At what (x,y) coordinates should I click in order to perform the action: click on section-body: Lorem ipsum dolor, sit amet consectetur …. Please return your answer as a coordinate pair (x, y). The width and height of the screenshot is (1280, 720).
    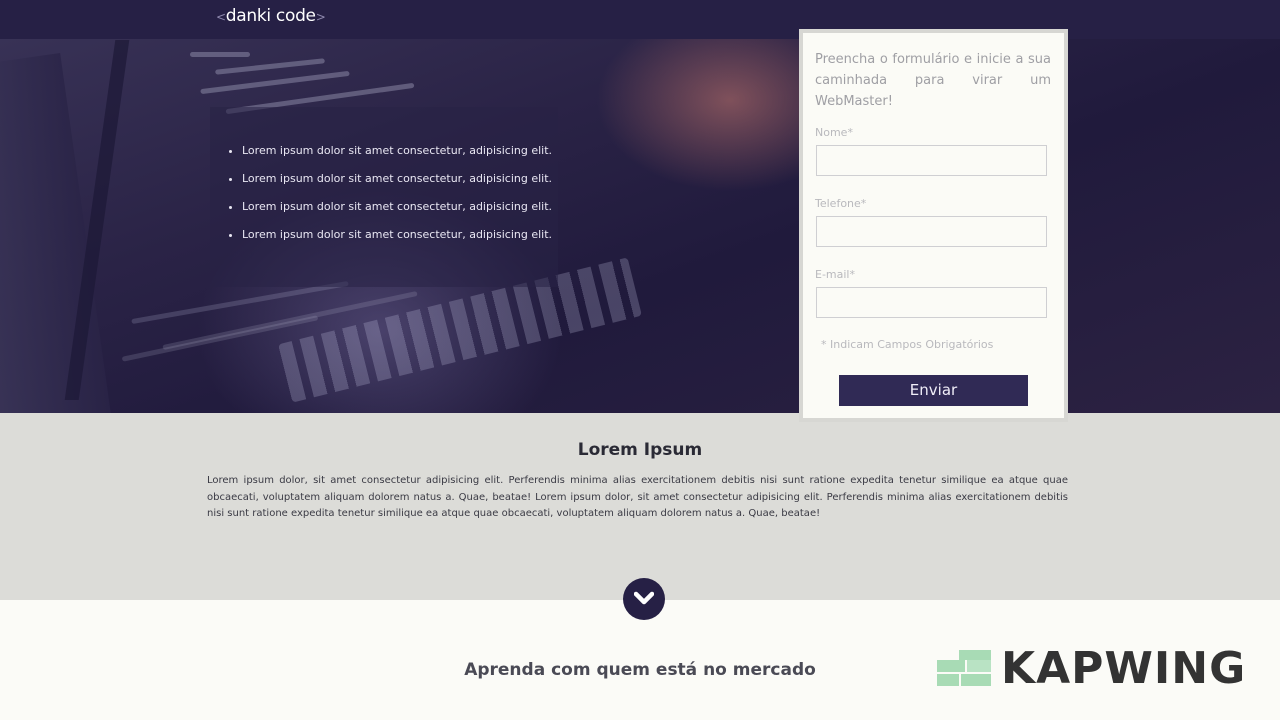
    Looking at the image, I should click on (637, 497).